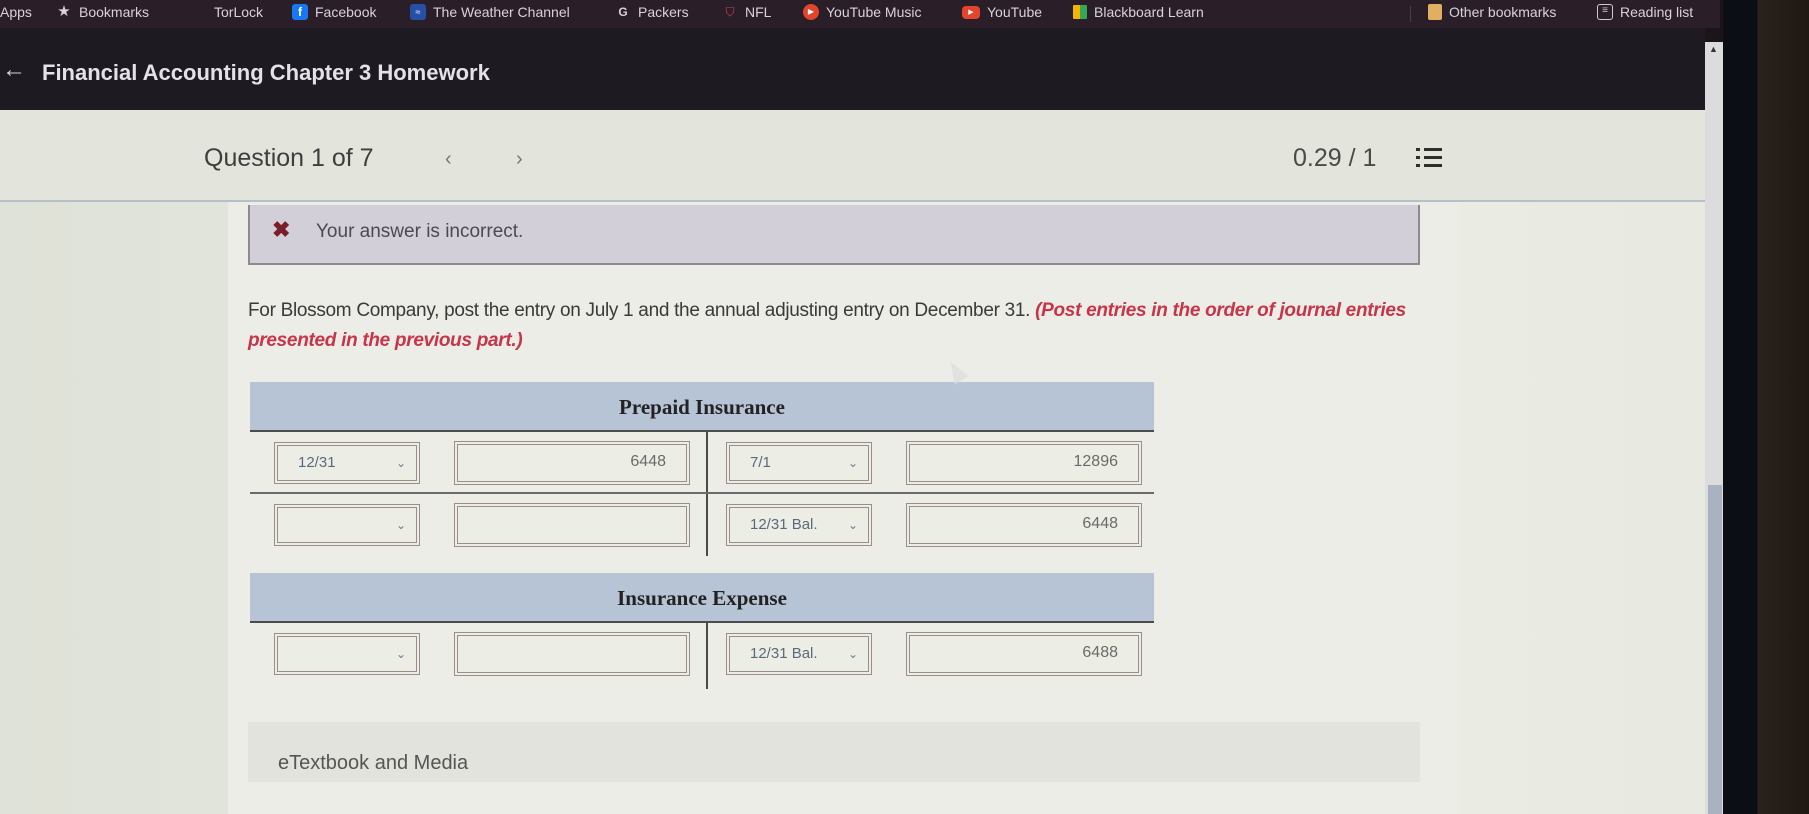 The height and width of the screenshot is (814, 1809). Describe the element at coordinates (266, 72) in the screenshot. I see `assignment-title: Financial Accounting Chapter 3 Homework` at that location.